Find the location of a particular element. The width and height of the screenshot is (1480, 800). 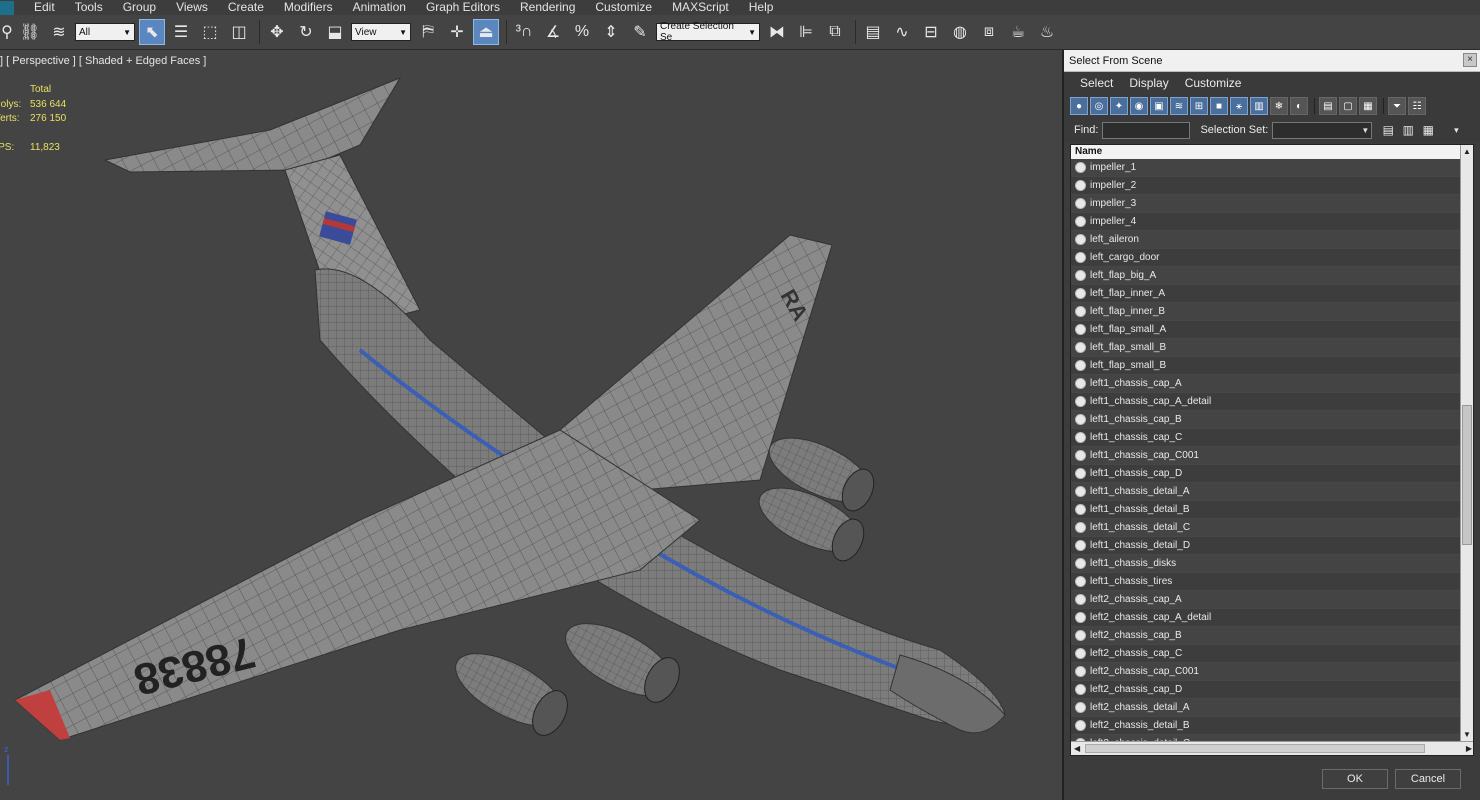

link-icon: ⚲ is located at coordinates (7, 32).